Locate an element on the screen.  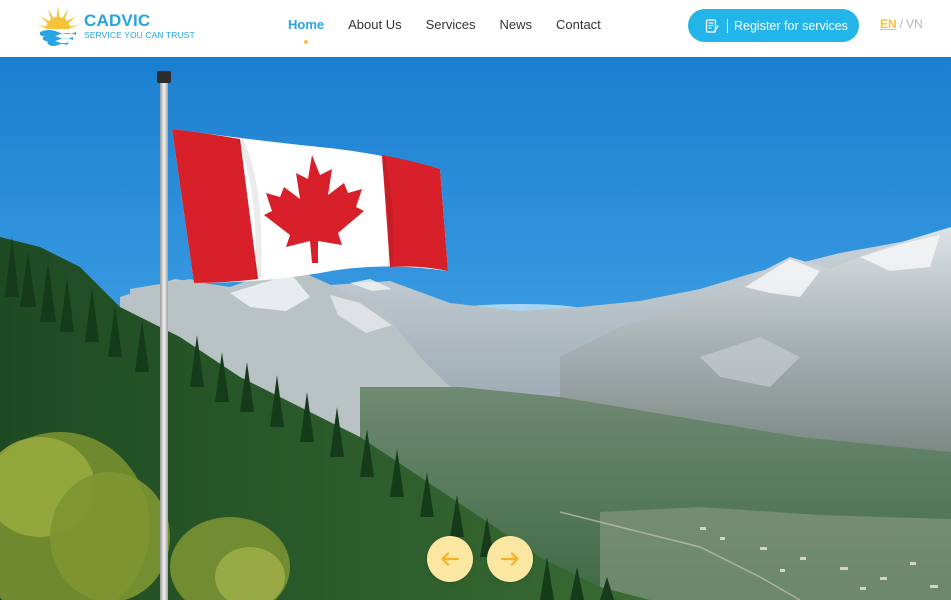
nav-item-home: Home is located at coordinates (306, 30).